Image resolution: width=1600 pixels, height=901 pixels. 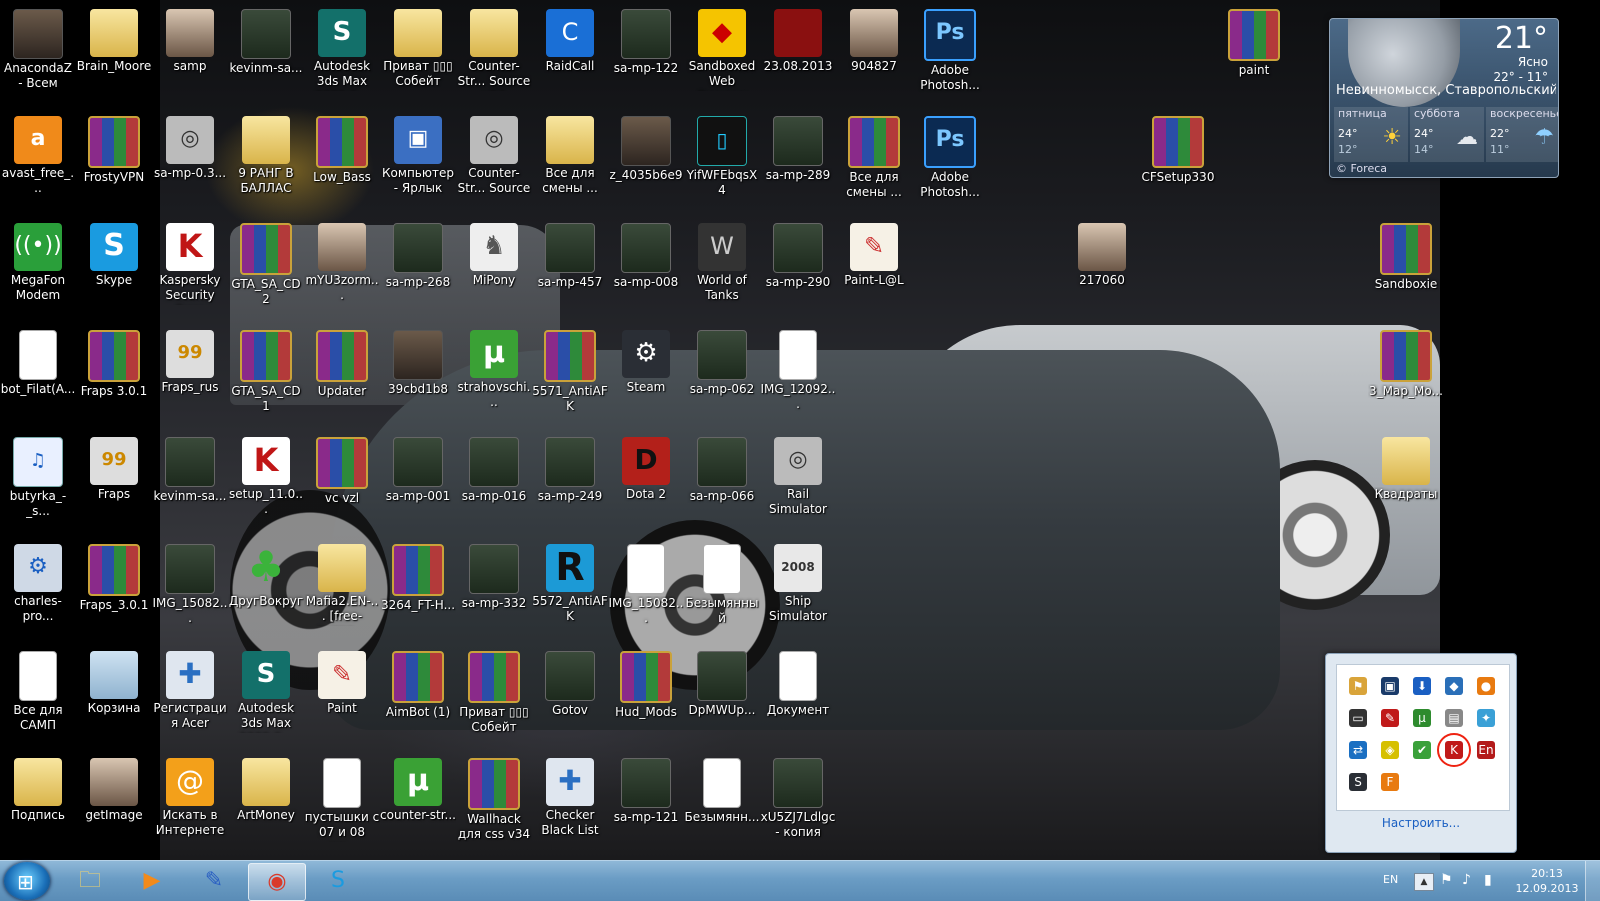 What do you see at coordinates (722, 481) in the screenshot?
I see `desktop-icon: sa-mp-066` at bounding box center [722, 481].